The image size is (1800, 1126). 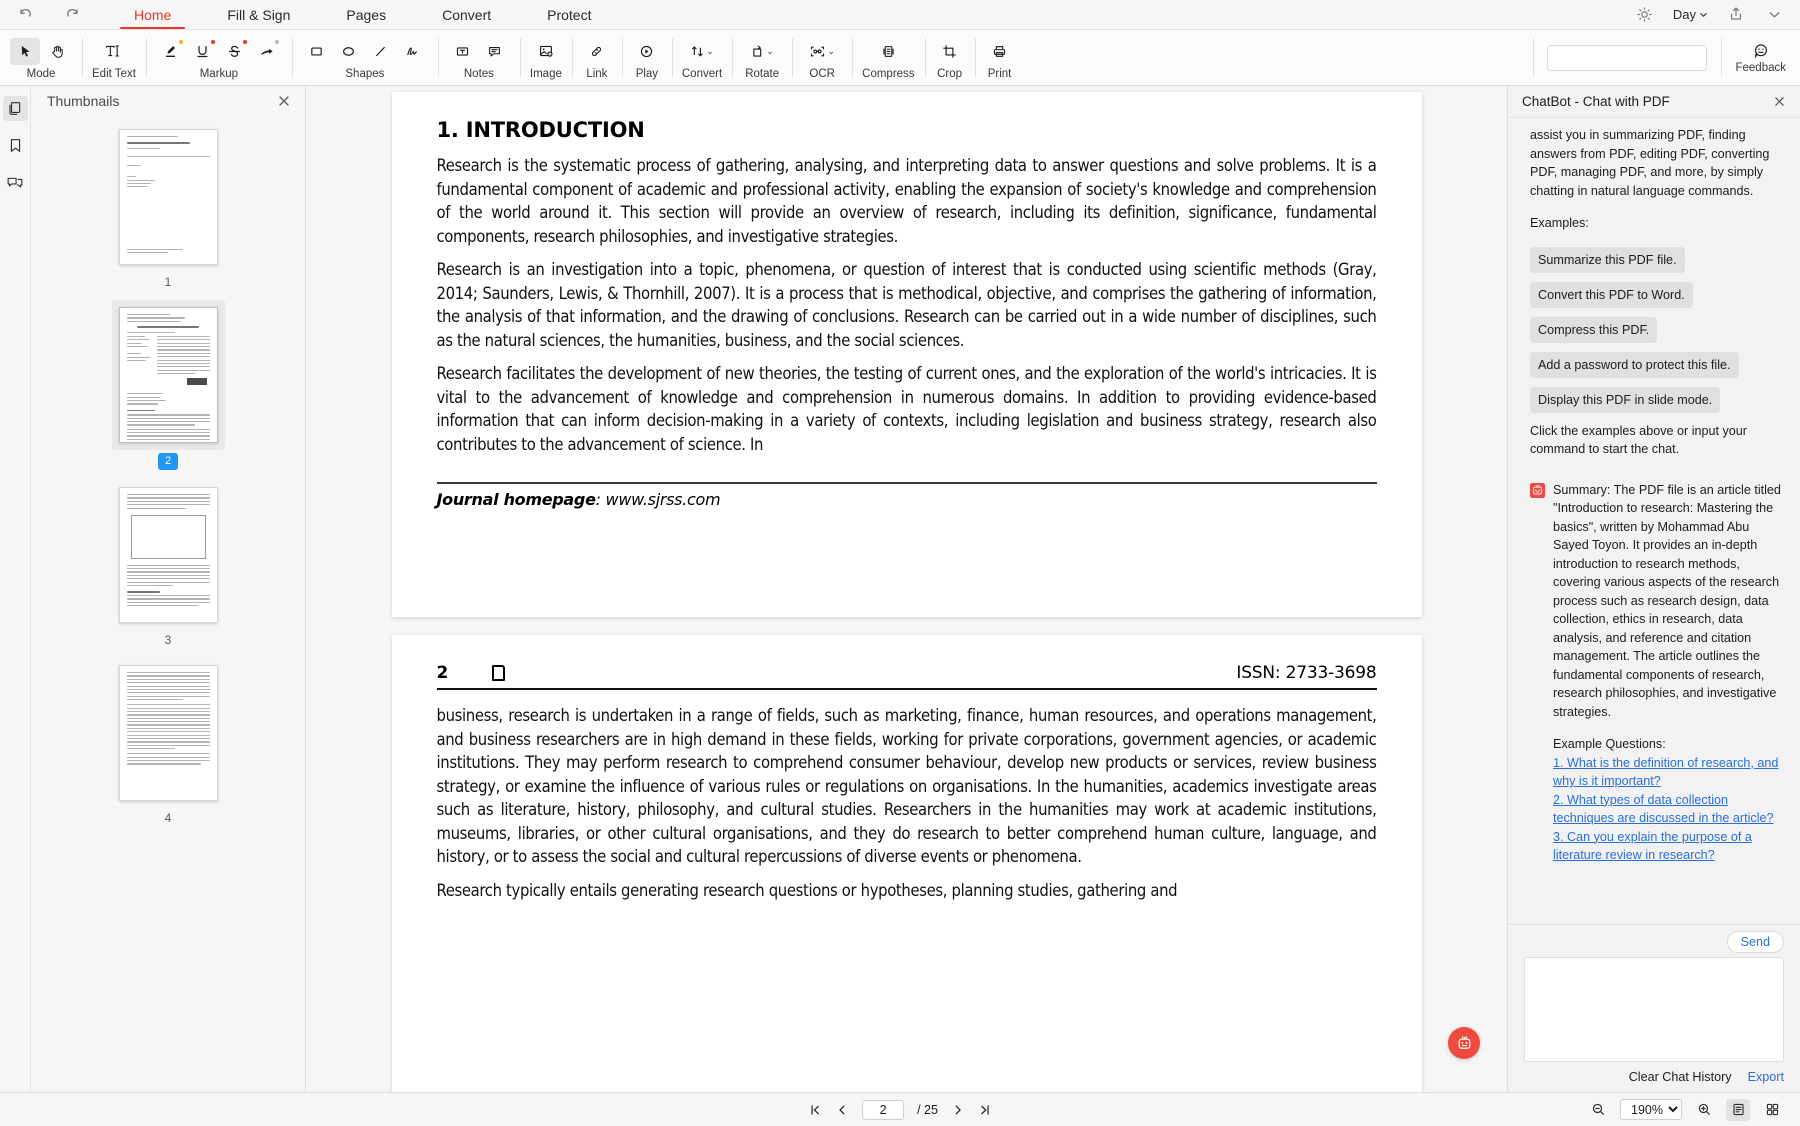 I want to click on theme-selector: Day, so click(x=1690, y=14).